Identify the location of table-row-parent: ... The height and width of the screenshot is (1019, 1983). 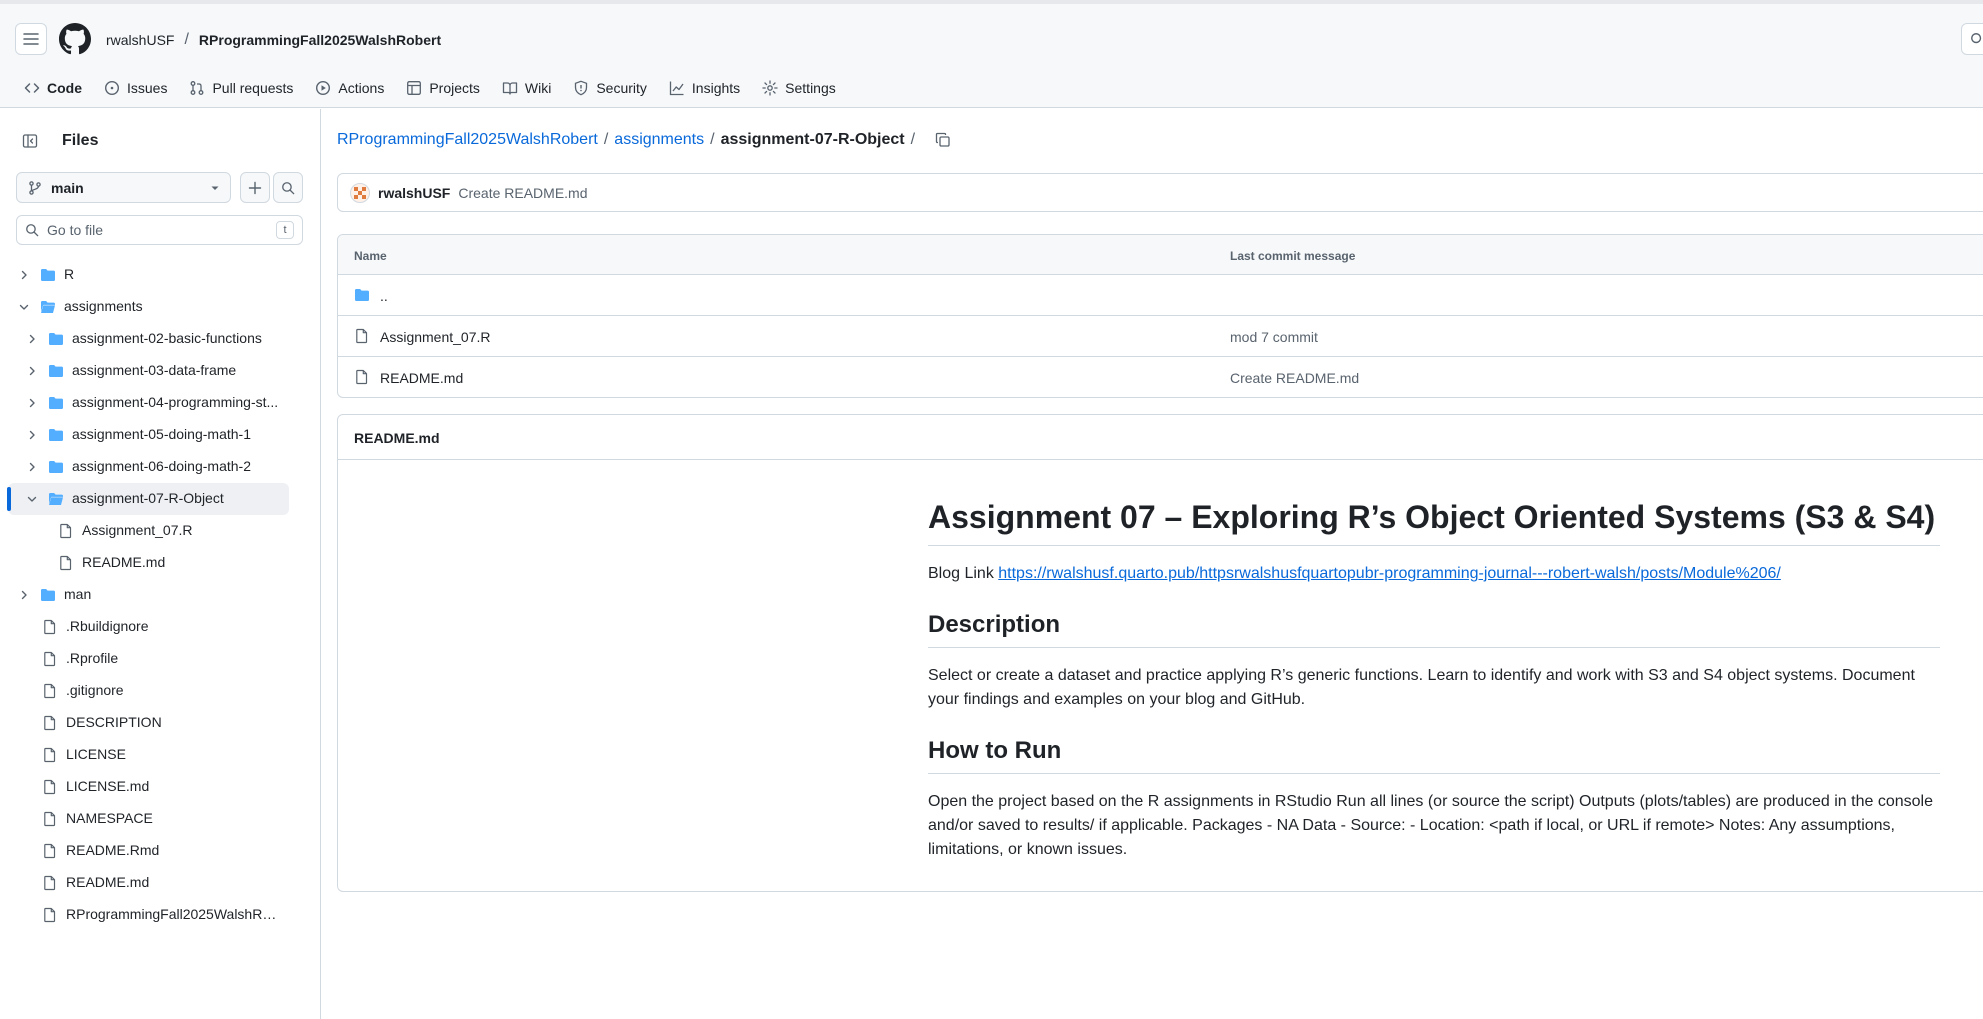
(1160, 295).